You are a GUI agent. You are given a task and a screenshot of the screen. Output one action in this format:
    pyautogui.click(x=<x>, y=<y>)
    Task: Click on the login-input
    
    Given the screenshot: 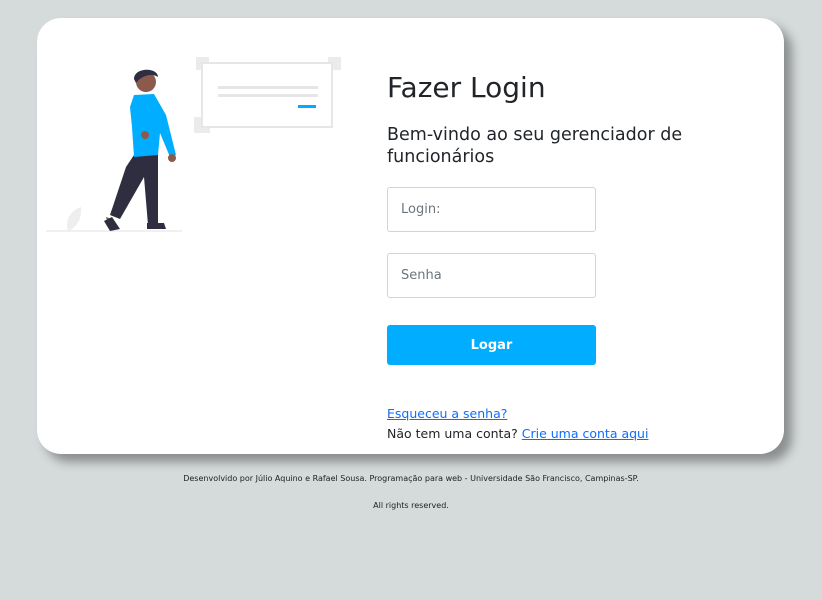 What is the action you would take?
    pyautogui.click(x=491, y=209)
    